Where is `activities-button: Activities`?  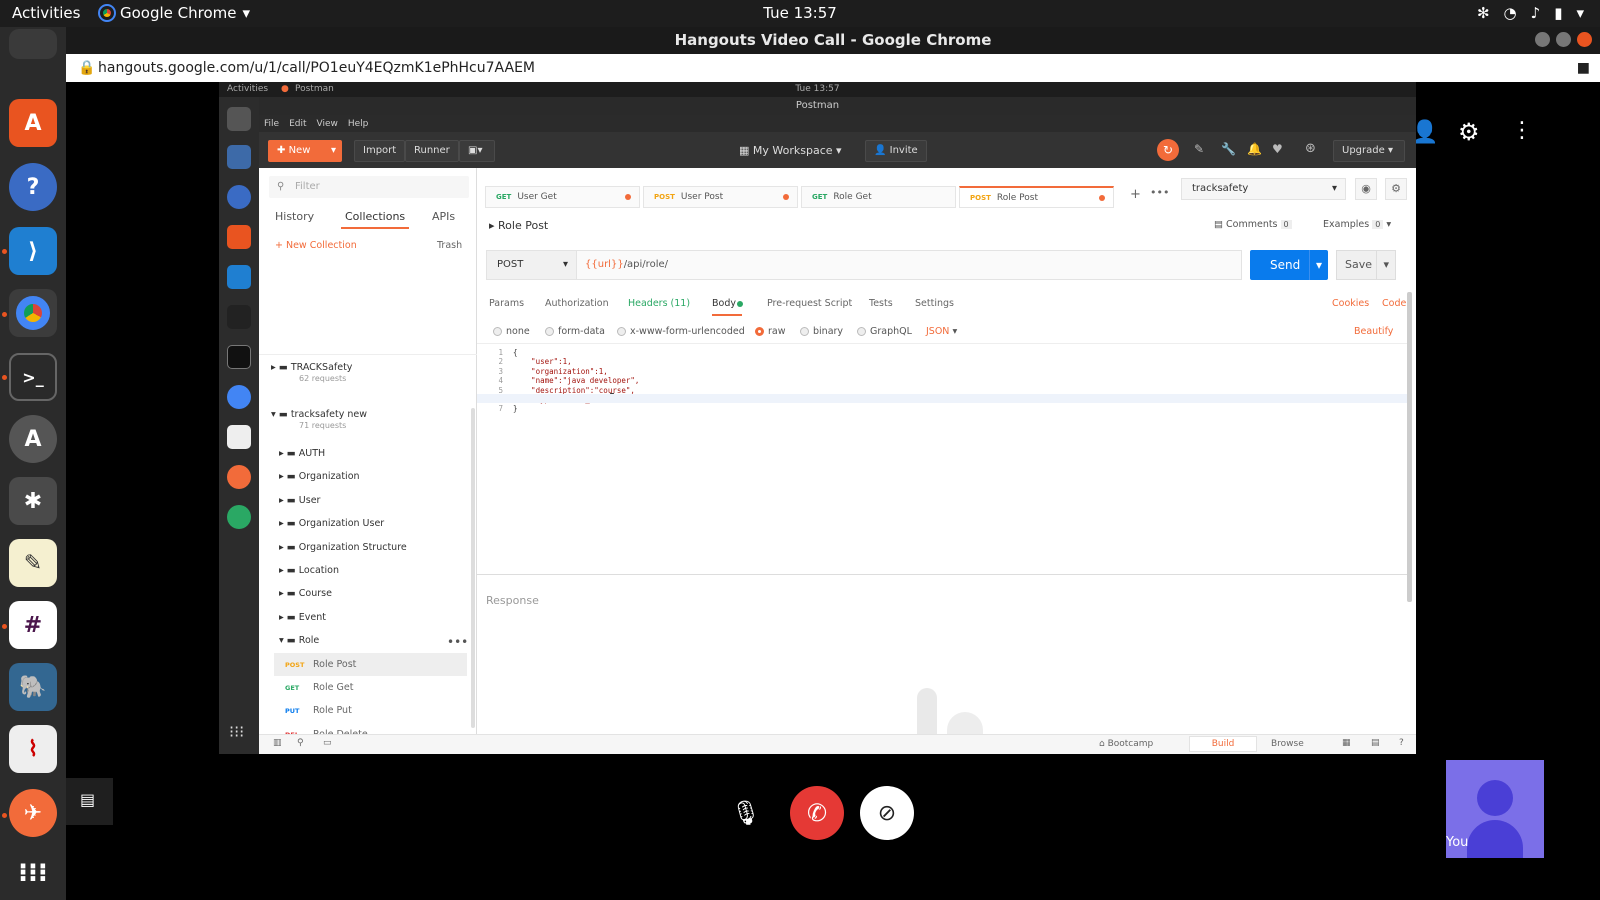 activities-button: Activities is located at coordinates (46, 13).